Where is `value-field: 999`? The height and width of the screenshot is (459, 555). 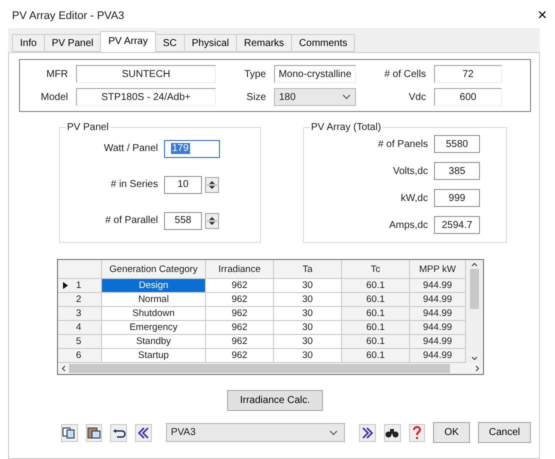
value-field: 999 is located at coordinates (457, 198).